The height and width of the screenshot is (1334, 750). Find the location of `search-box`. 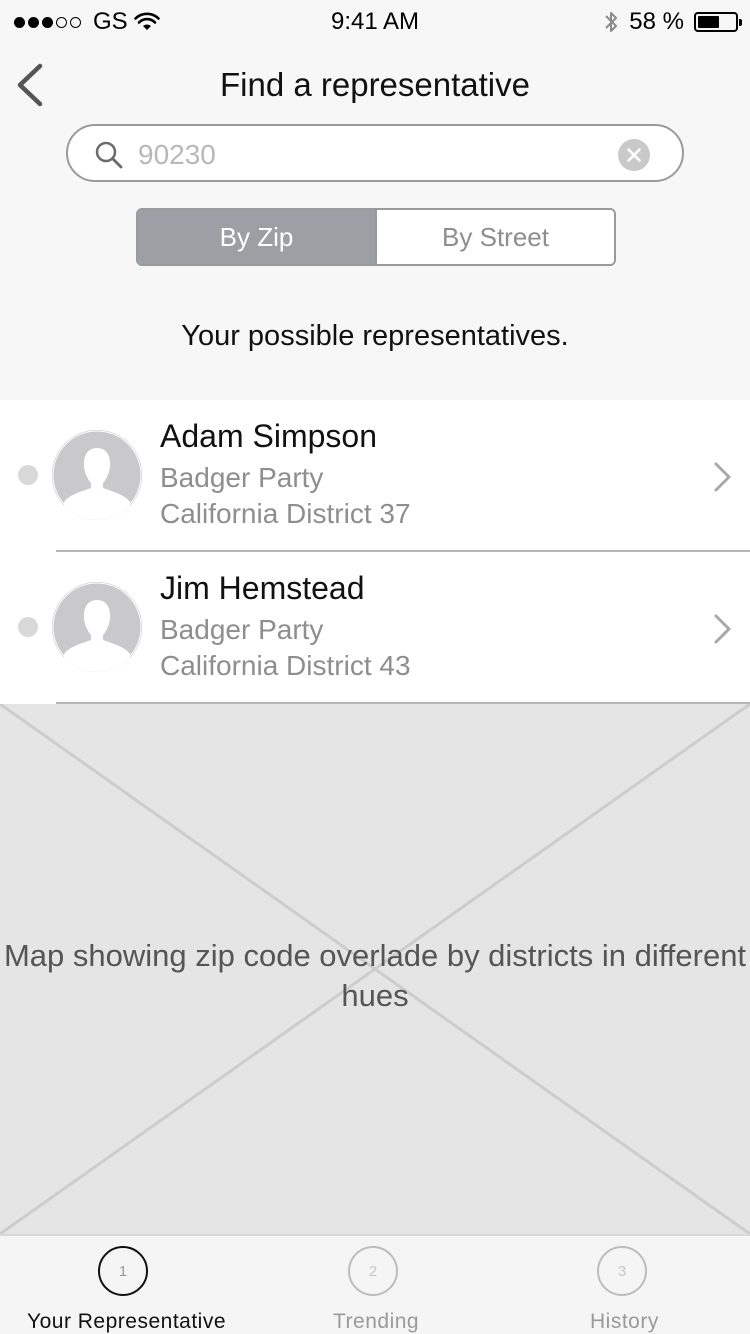

search-box is located at coordinates (375, 153).